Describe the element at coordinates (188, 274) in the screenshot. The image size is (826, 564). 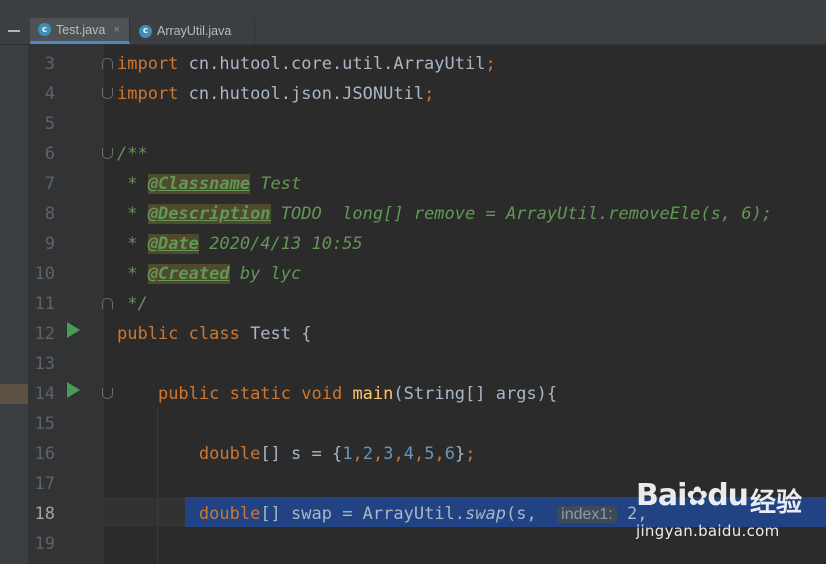
I see `code-token: @Created` at that location.